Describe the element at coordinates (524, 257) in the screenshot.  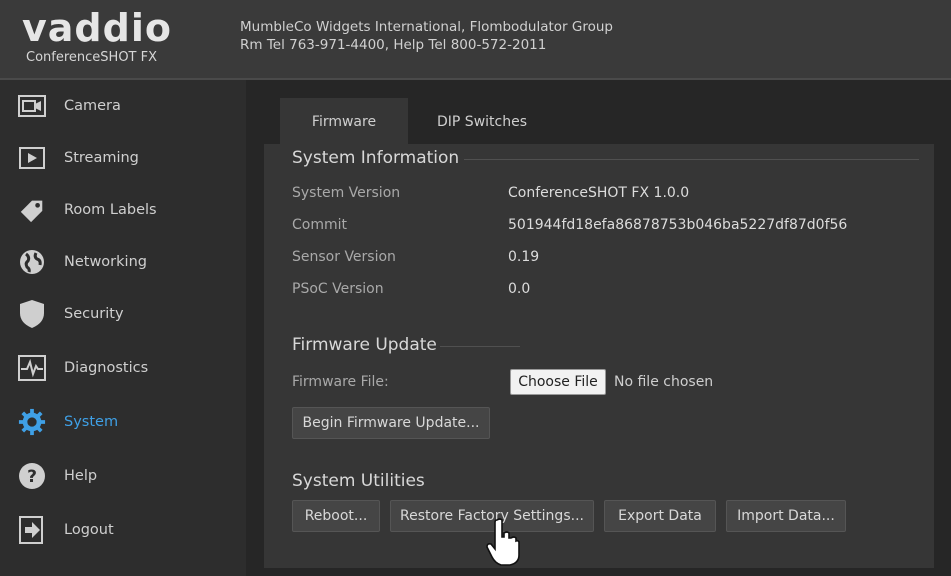
I see `sensor-version-value: 0.19` at that location.